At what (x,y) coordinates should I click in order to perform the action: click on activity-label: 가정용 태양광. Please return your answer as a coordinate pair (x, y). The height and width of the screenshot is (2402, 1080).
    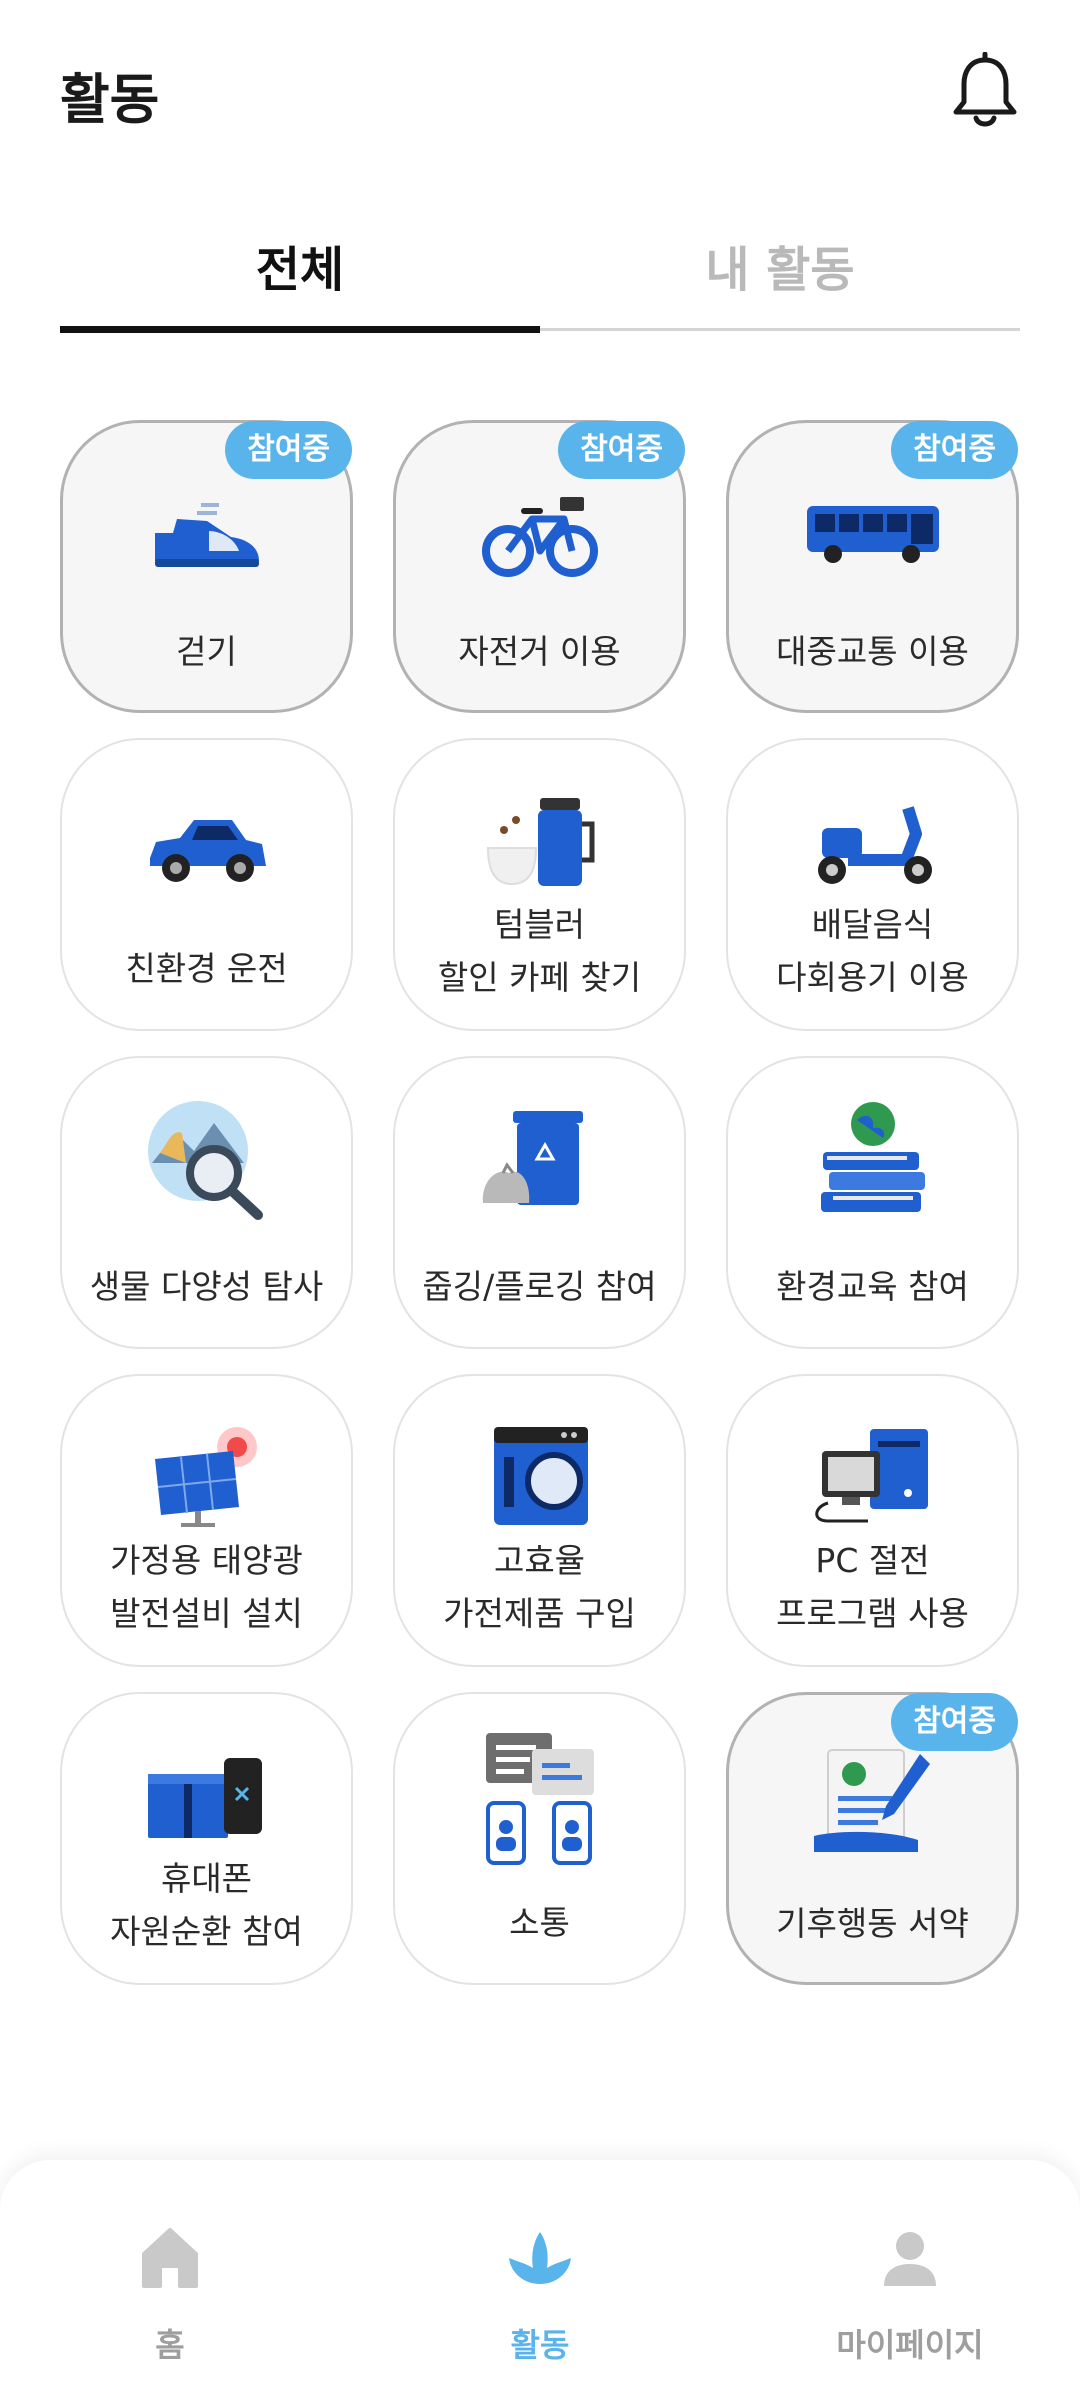
    Looking at the image, I should click on (206, 1560).